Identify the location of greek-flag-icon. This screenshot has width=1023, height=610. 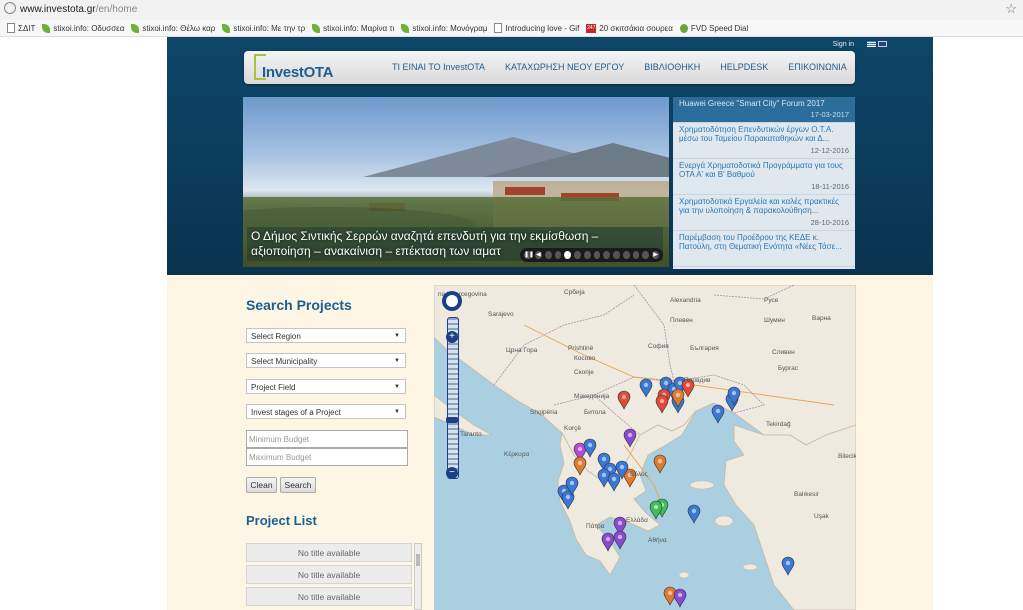
(871, 44).